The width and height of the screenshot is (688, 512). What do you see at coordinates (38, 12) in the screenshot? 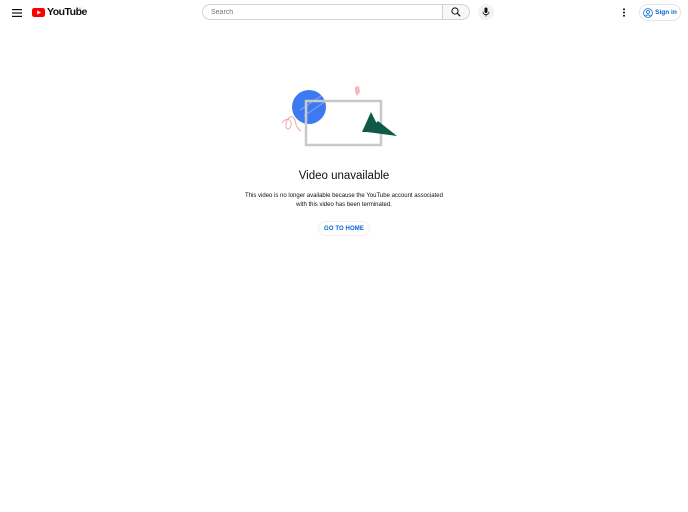
I see `youtube-play-icon` at bounding box center [38, 12].